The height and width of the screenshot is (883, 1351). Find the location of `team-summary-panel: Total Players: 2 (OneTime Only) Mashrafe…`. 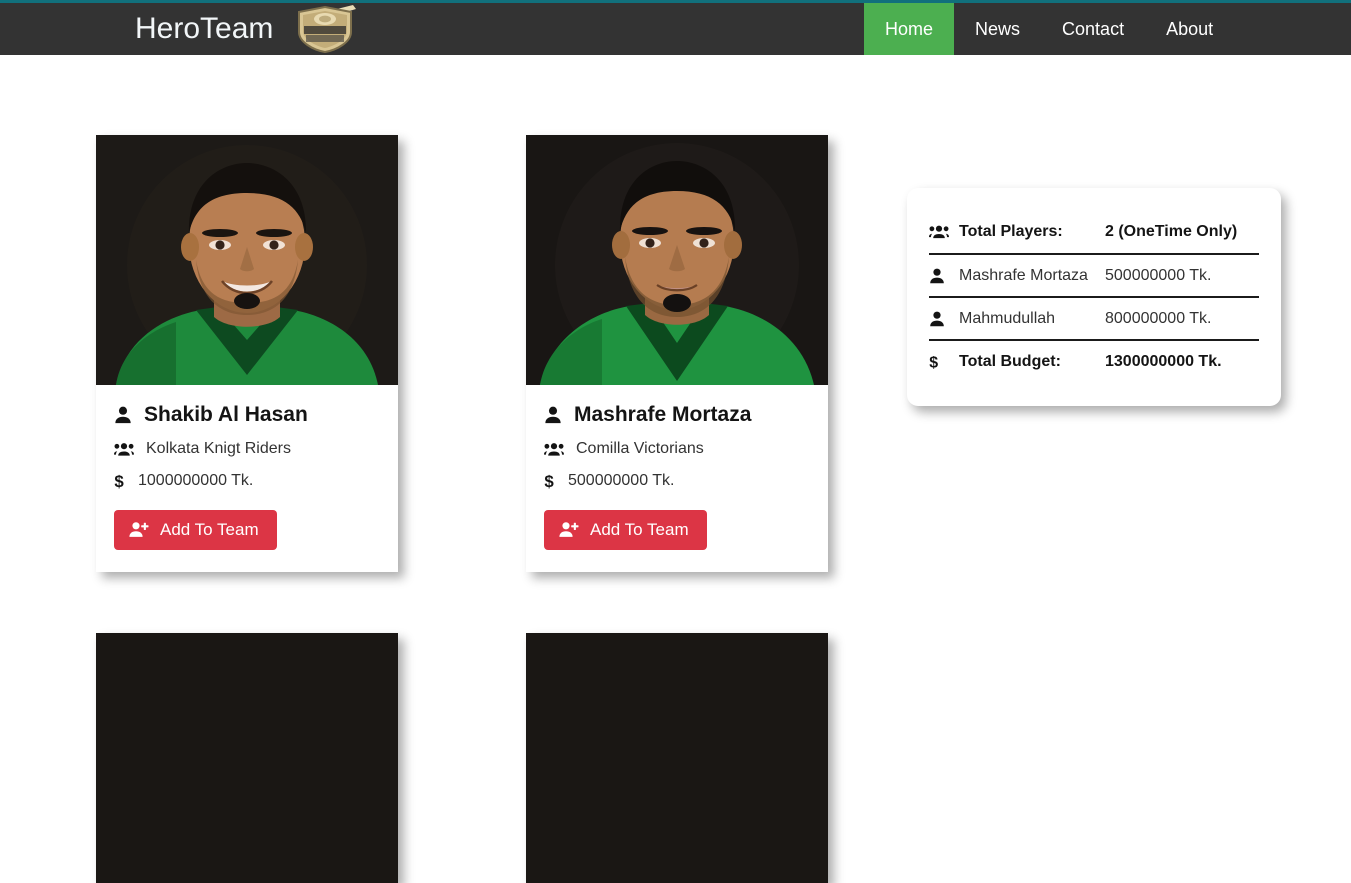

team-summary-panel: Total Players: 2 (OneTime Only) Mashrafe… is located at coordinates (1094, 297).